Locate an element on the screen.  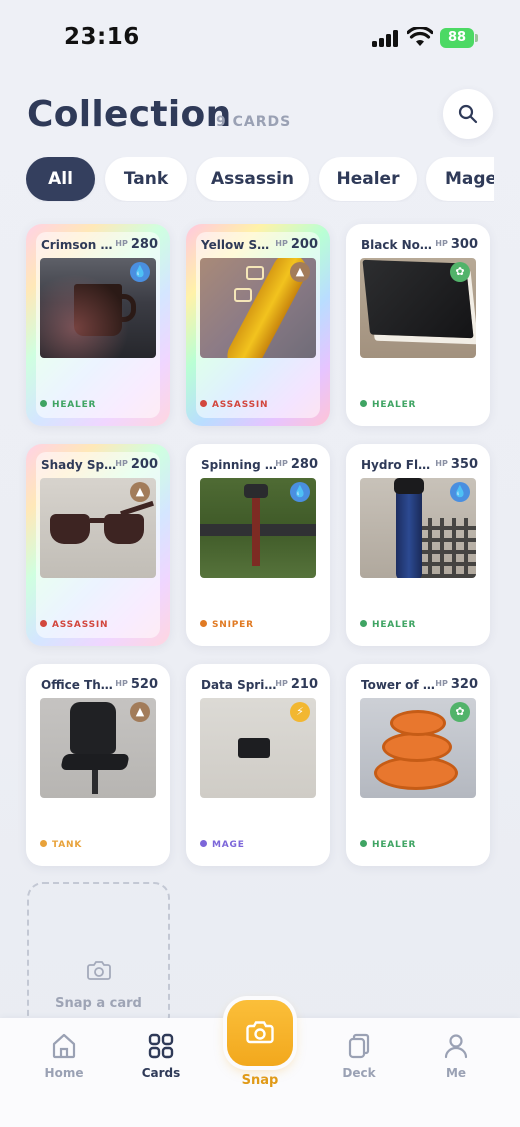
card-hp: HP 210 is located at coordinates (296, 684).